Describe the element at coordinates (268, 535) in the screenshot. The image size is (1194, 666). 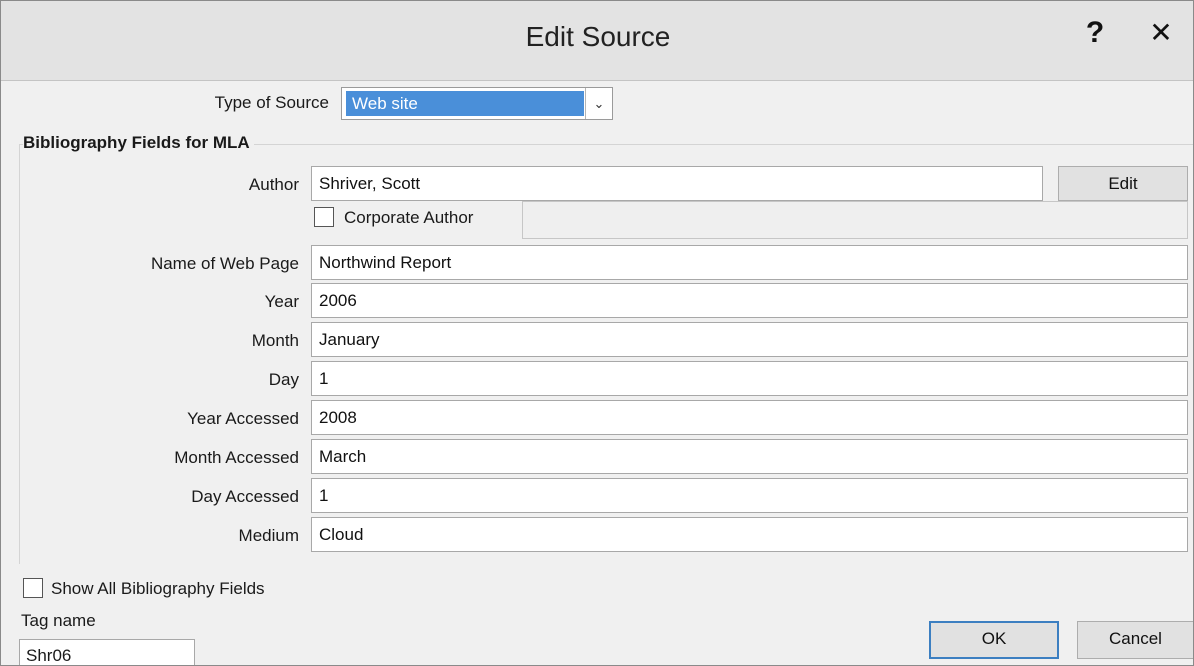
I see `field-label: Medium` at that location.